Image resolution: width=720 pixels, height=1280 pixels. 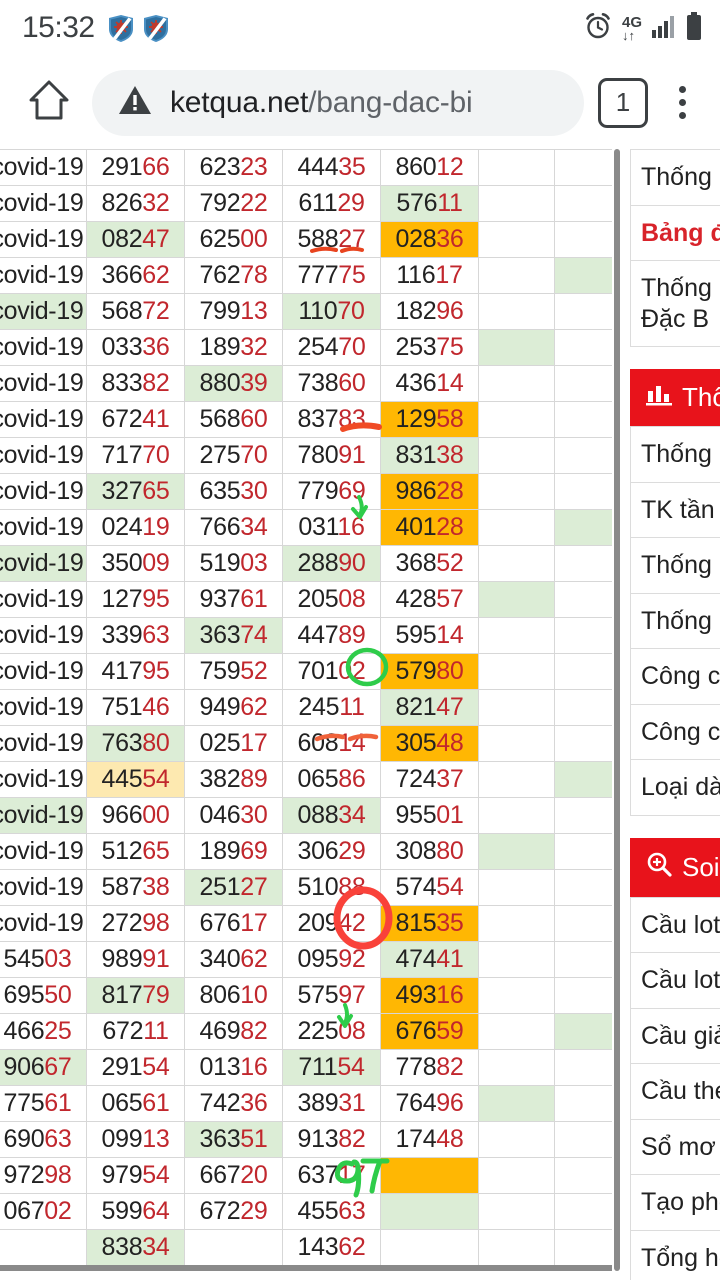 What do you see at coordinates (623, 102) in the screenshot?
I see `tab-switcher-button: 1` at bounding box center [623, 102].